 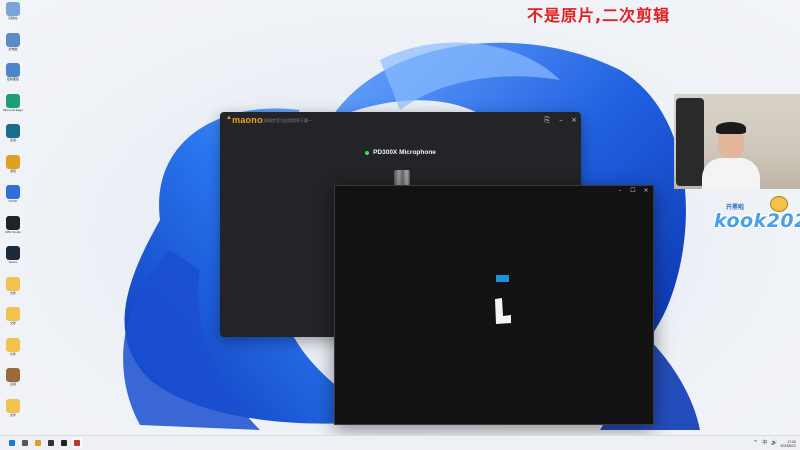 I want to click on folder-2-icon, so click(x=13, y=314).